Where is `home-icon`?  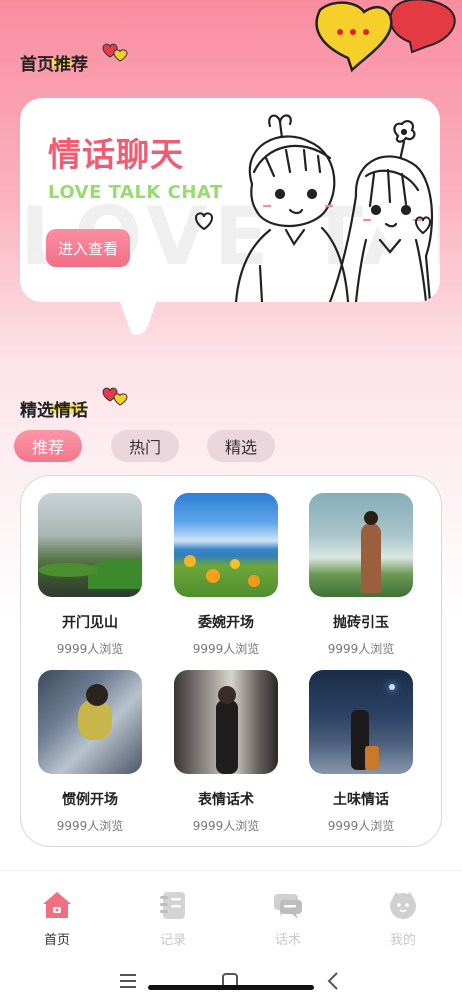 home-icon is located at coordinates (57, 905).